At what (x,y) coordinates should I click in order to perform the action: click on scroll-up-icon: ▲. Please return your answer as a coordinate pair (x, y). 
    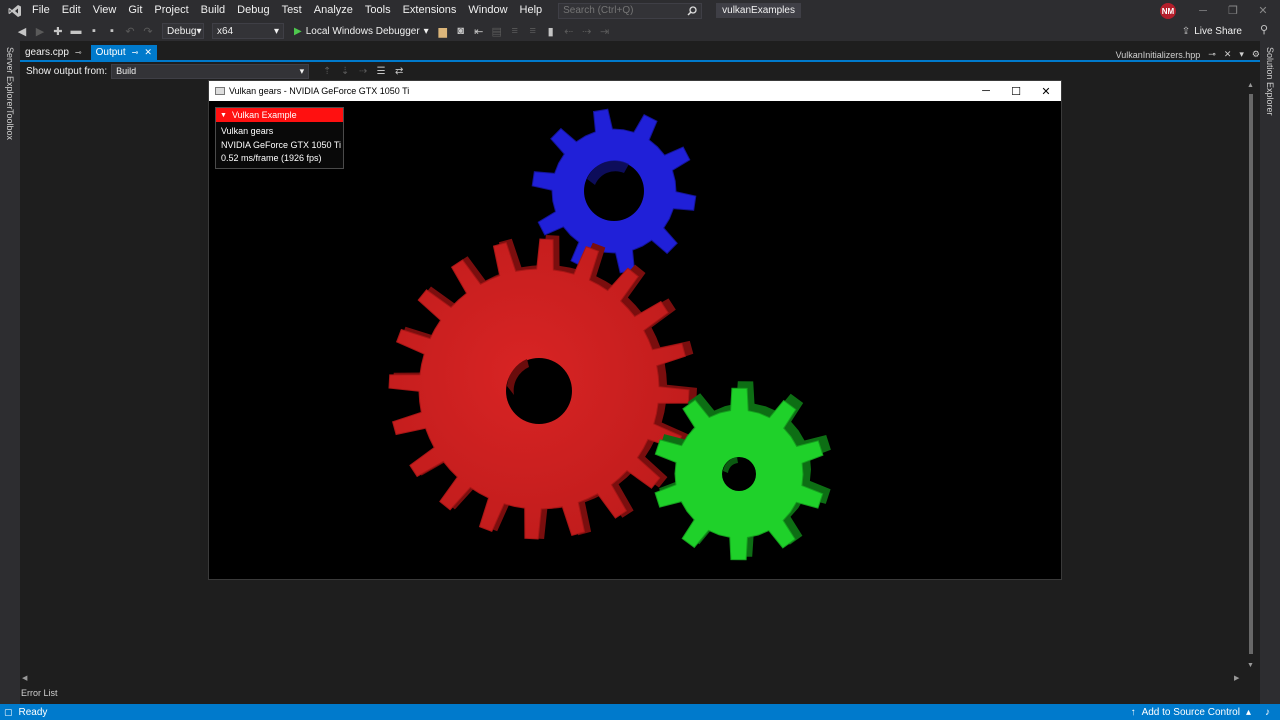
    Looking at the image, I should click on (1250, 85).